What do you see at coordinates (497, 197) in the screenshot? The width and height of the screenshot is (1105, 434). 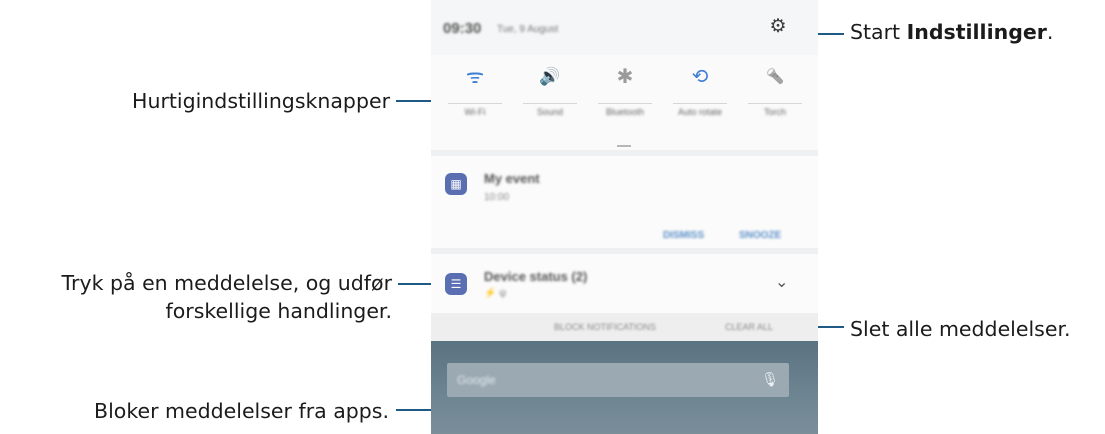 I see `notification-subtitle: 10:00` at bounding box center [497, 197].